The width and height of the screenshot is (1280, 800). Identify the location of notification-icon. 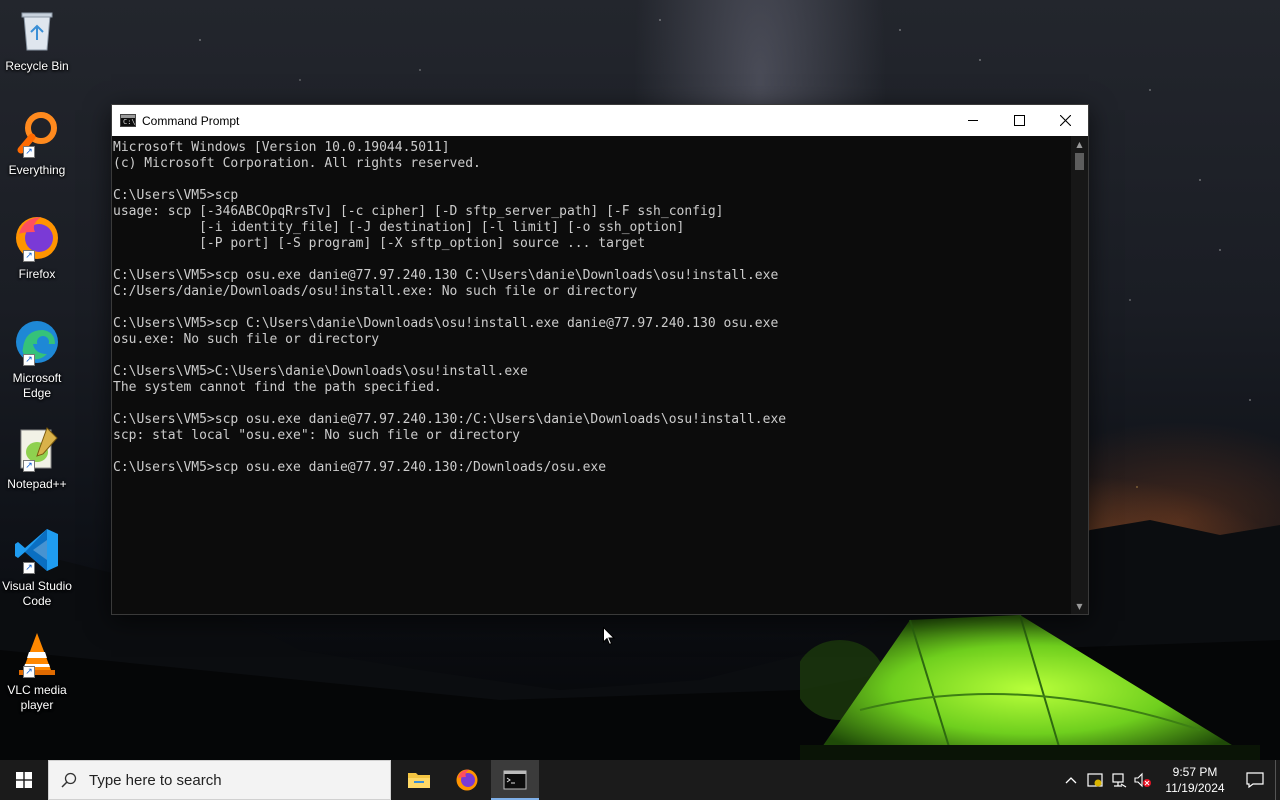
(1255, 780).